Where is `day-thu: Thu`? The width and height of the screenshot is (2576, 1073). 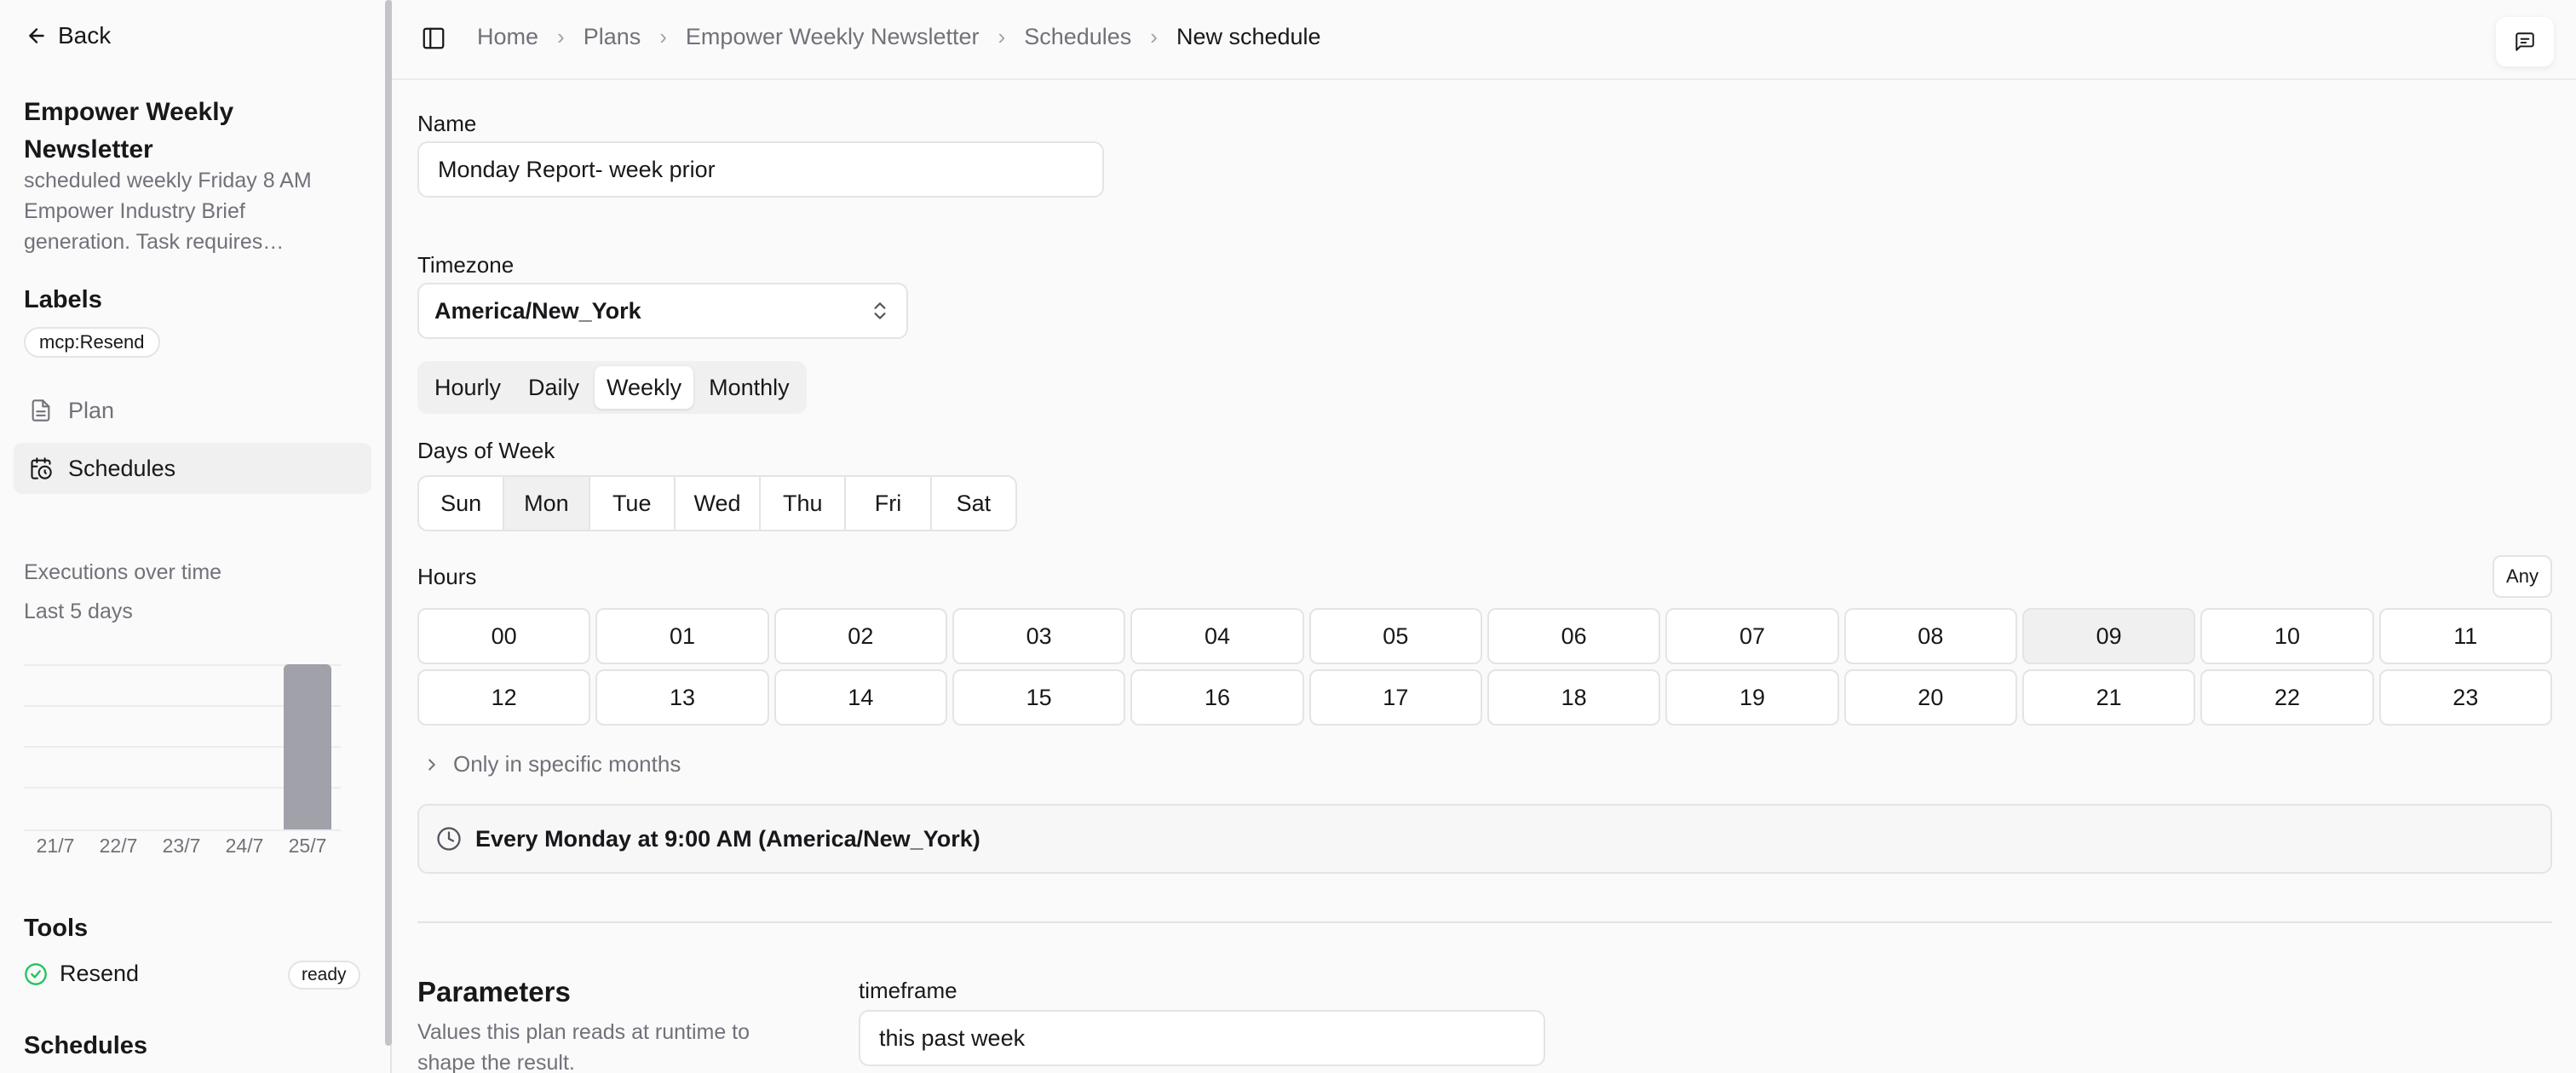
day-thu: Thu is located at coordinates (804, 503).